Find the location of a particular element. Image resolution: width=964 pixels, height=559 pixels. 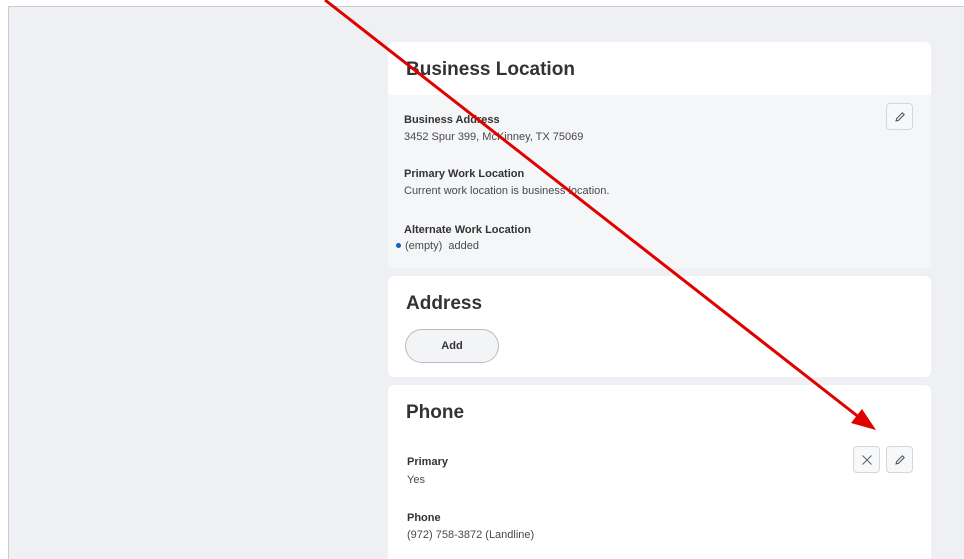

edit-business-location-button is located at coordinates (899, 116).